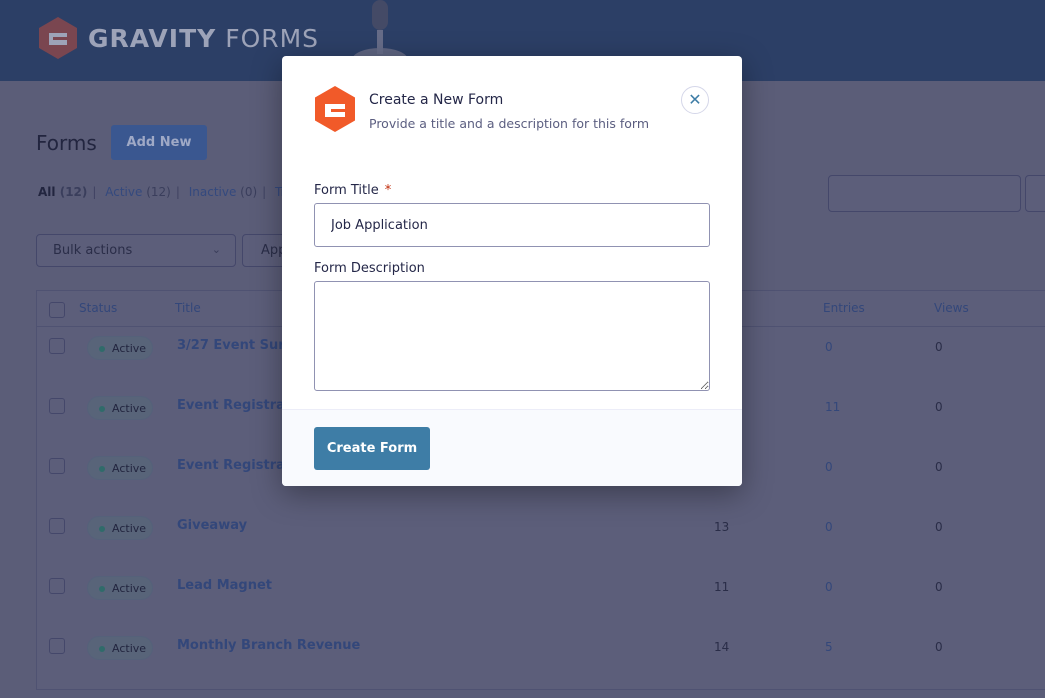 Image resolution: width=1045 pixels, height=698 pixels. What do you see at coordinates (541, 607) in the screenshot?
I see `table-row: Active Lead Magnet 11 0 0` at bounding box center [541, 607].